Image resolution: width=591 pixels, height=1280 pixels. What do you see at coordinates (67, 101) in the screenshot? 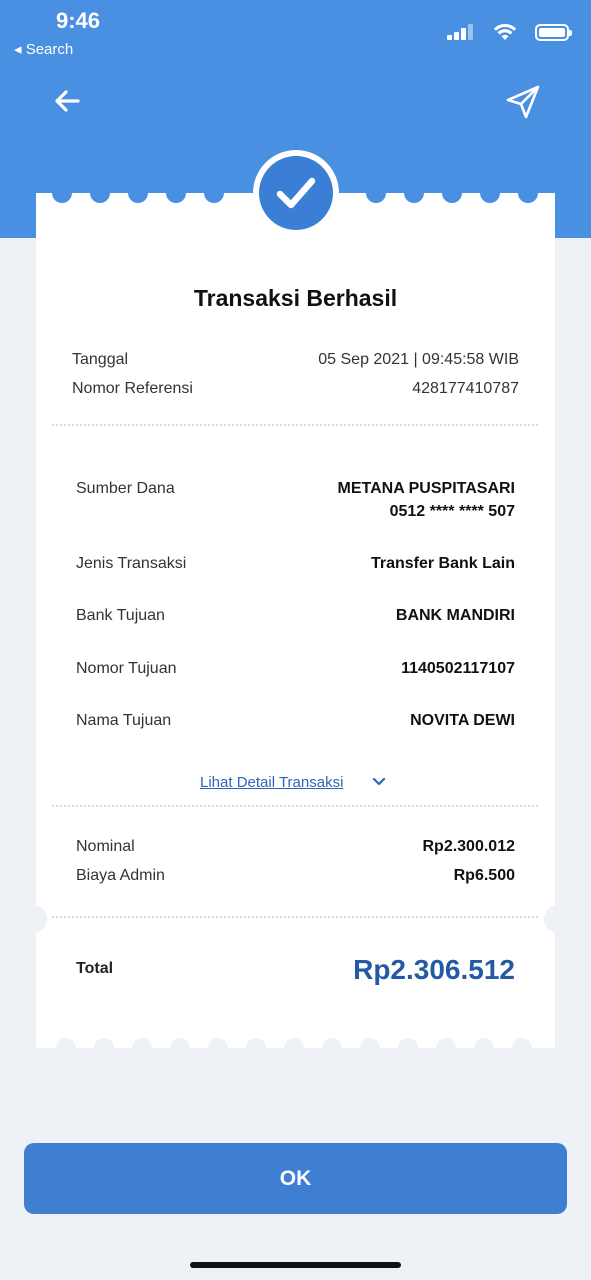
I see `arrow-left-icon` at bounding box center [67, 101].